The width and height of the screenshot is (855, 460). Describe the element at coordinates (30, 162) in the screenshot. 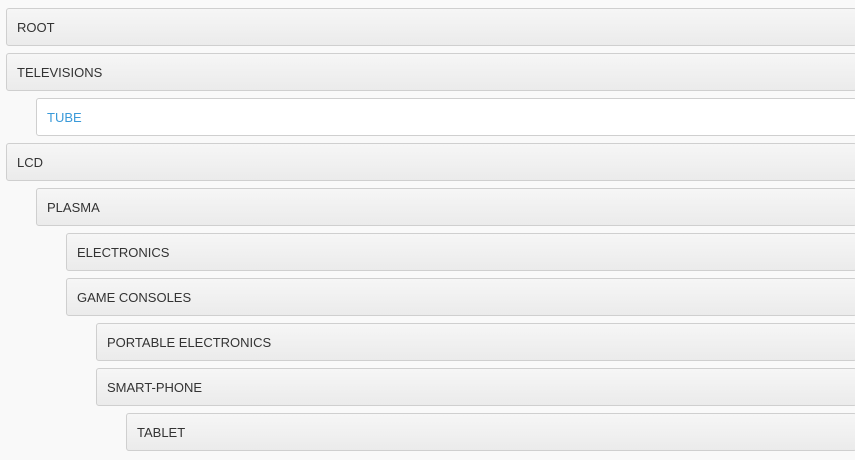

I see `tree-node-label: LCD` at that location.